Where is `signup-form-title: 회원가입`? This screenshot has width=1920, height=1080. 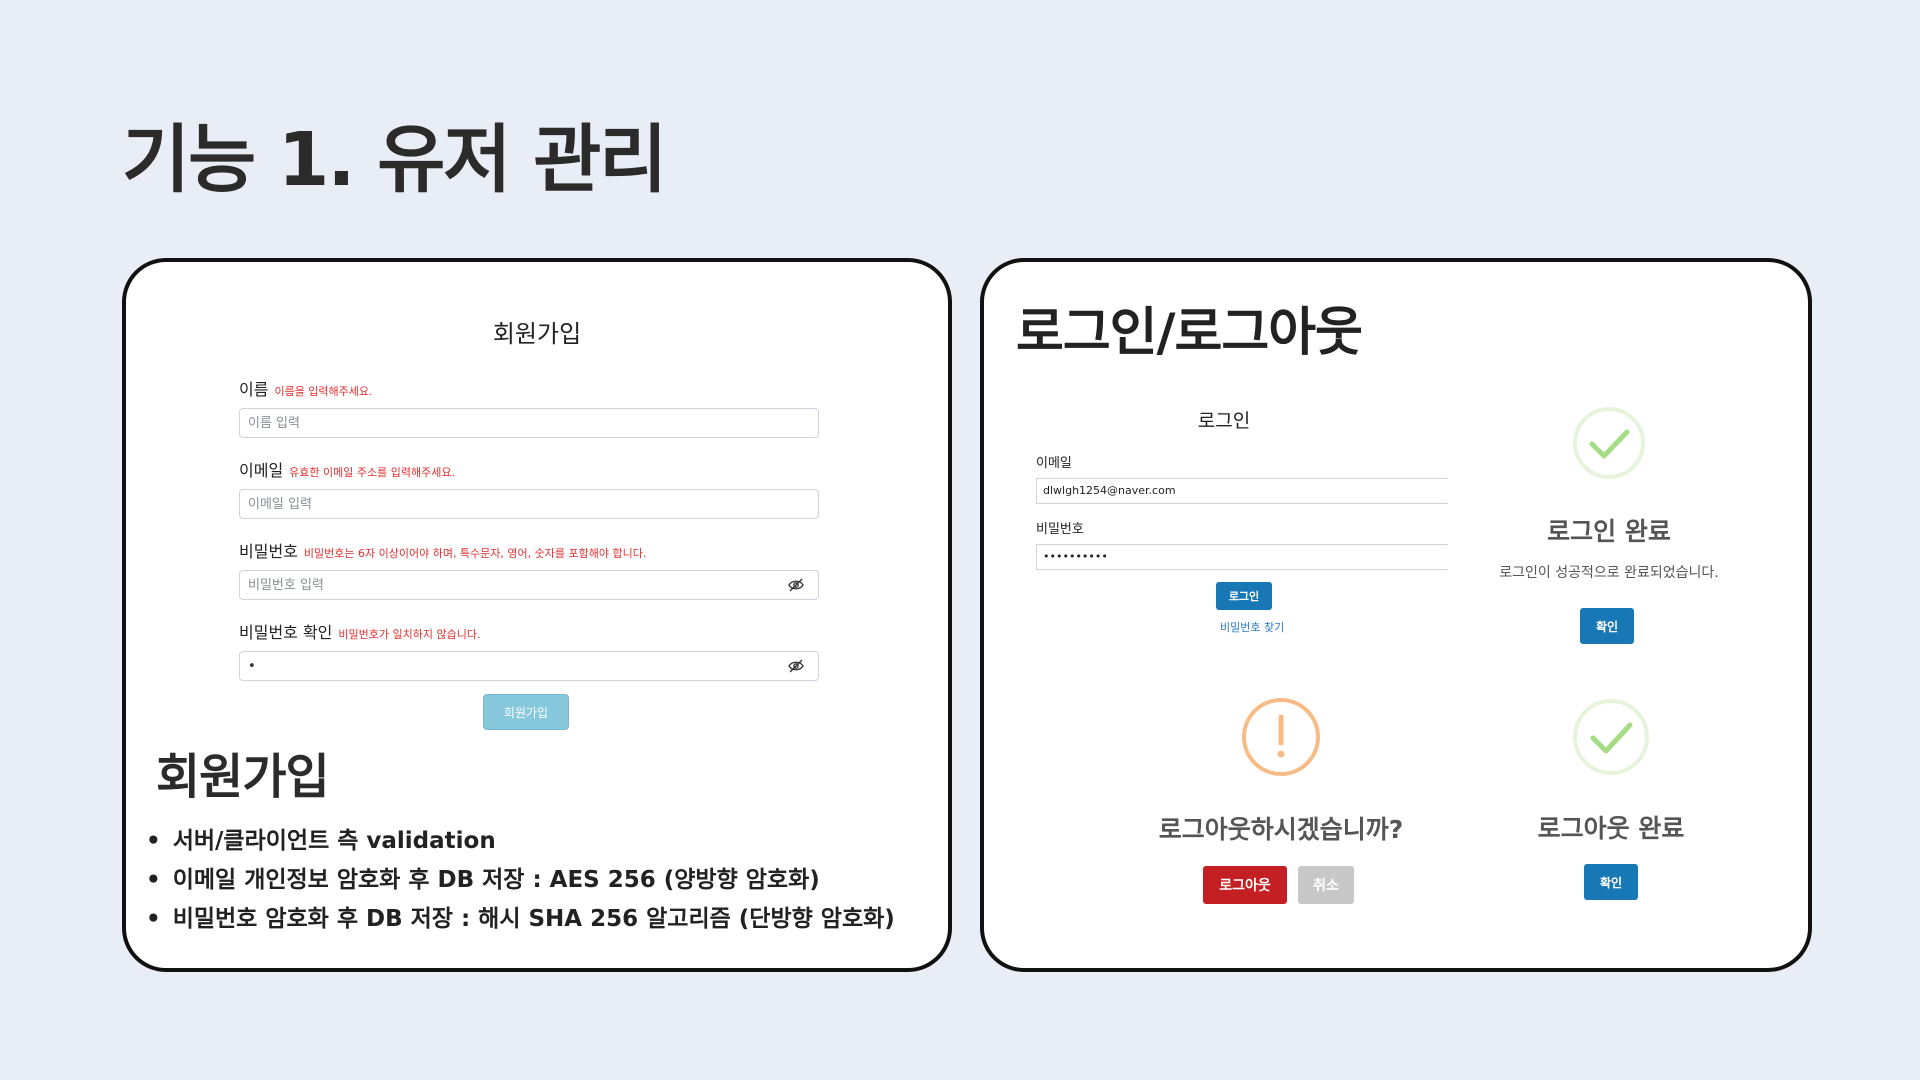 signup-form-title: 회원가입 is located at coordinates (537, 334).